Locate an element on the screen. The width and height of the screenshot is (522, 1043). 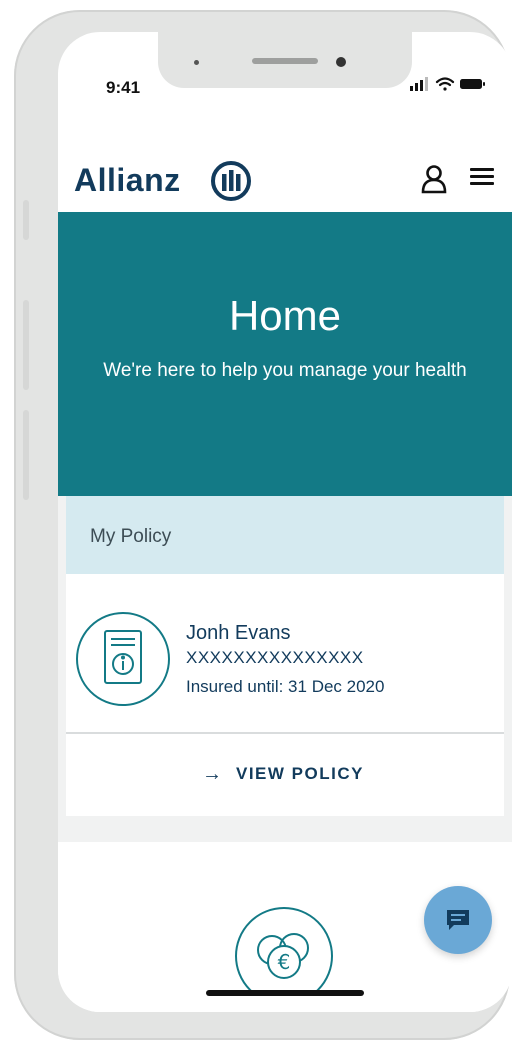
my-policy-header: My Policy is located at coordinates (285, 535).